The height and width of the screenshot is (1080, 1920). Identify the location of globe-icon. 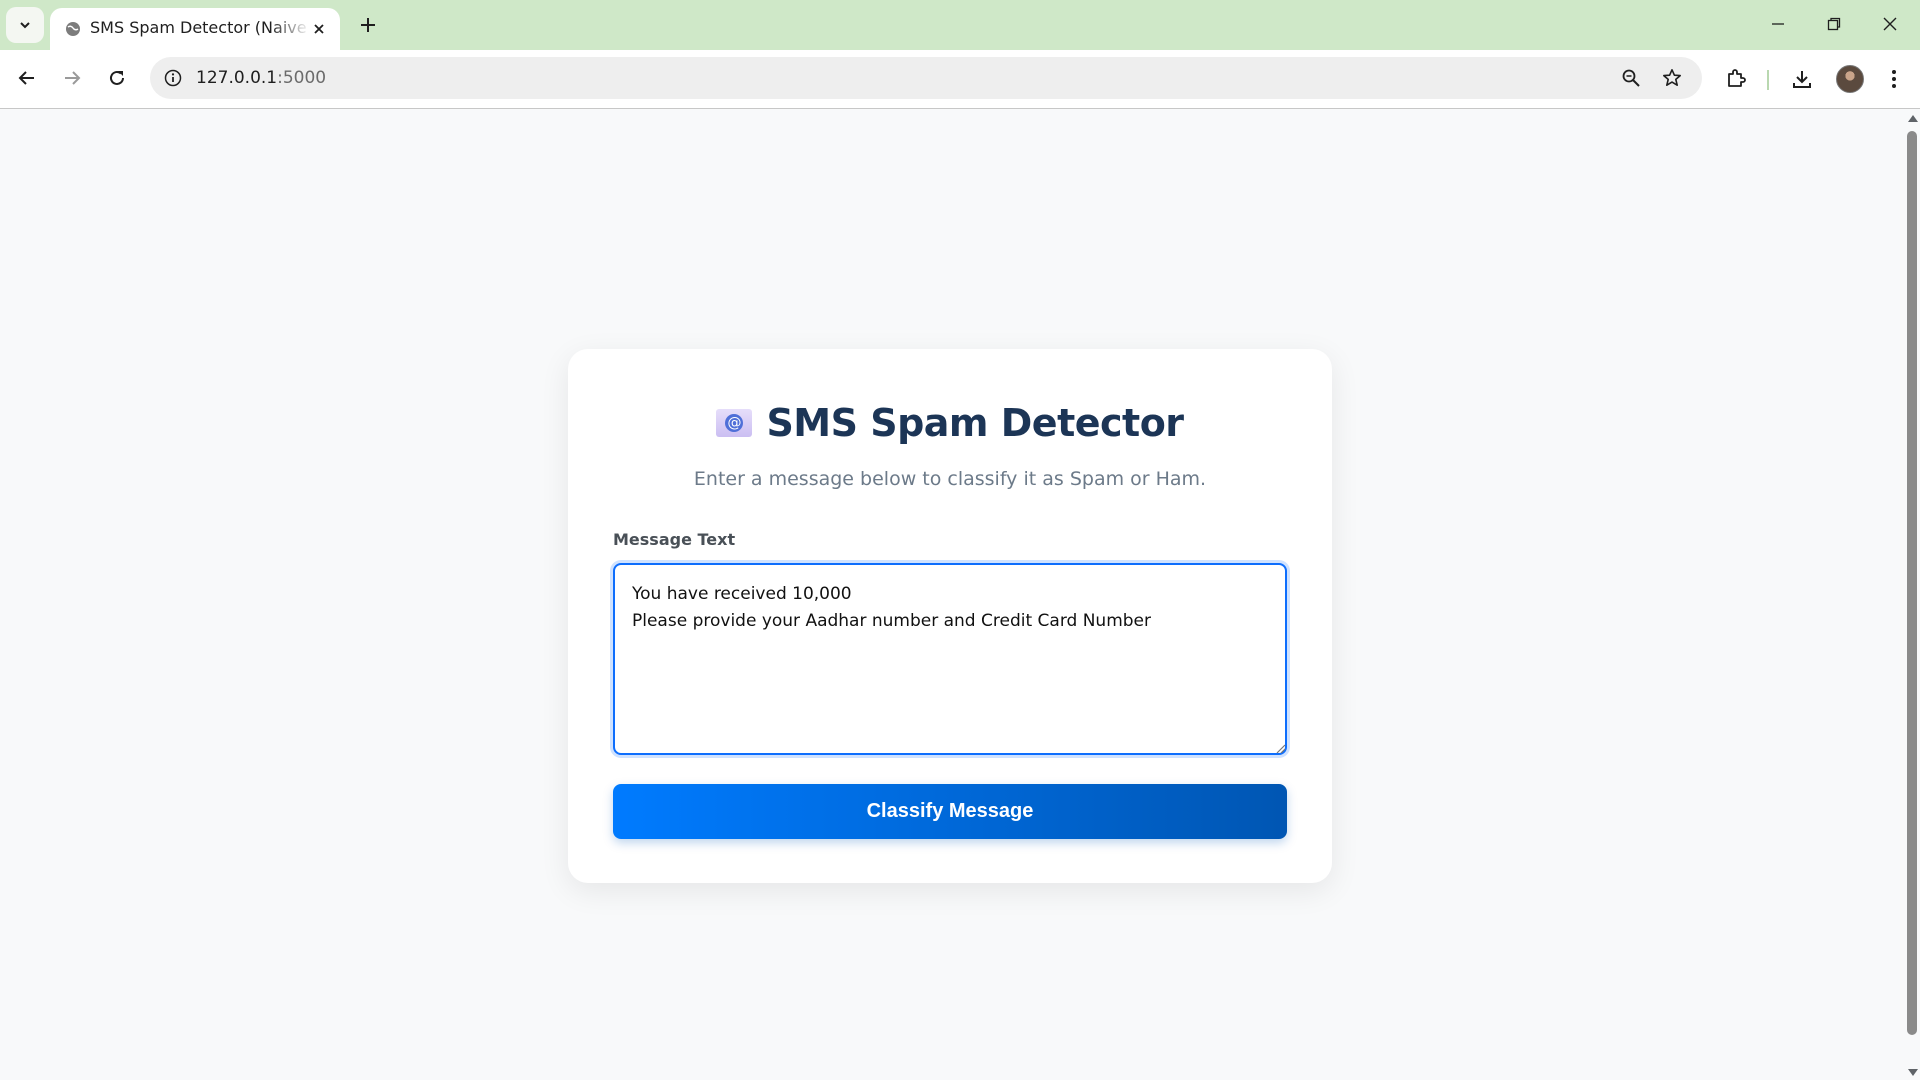
(73, 29).